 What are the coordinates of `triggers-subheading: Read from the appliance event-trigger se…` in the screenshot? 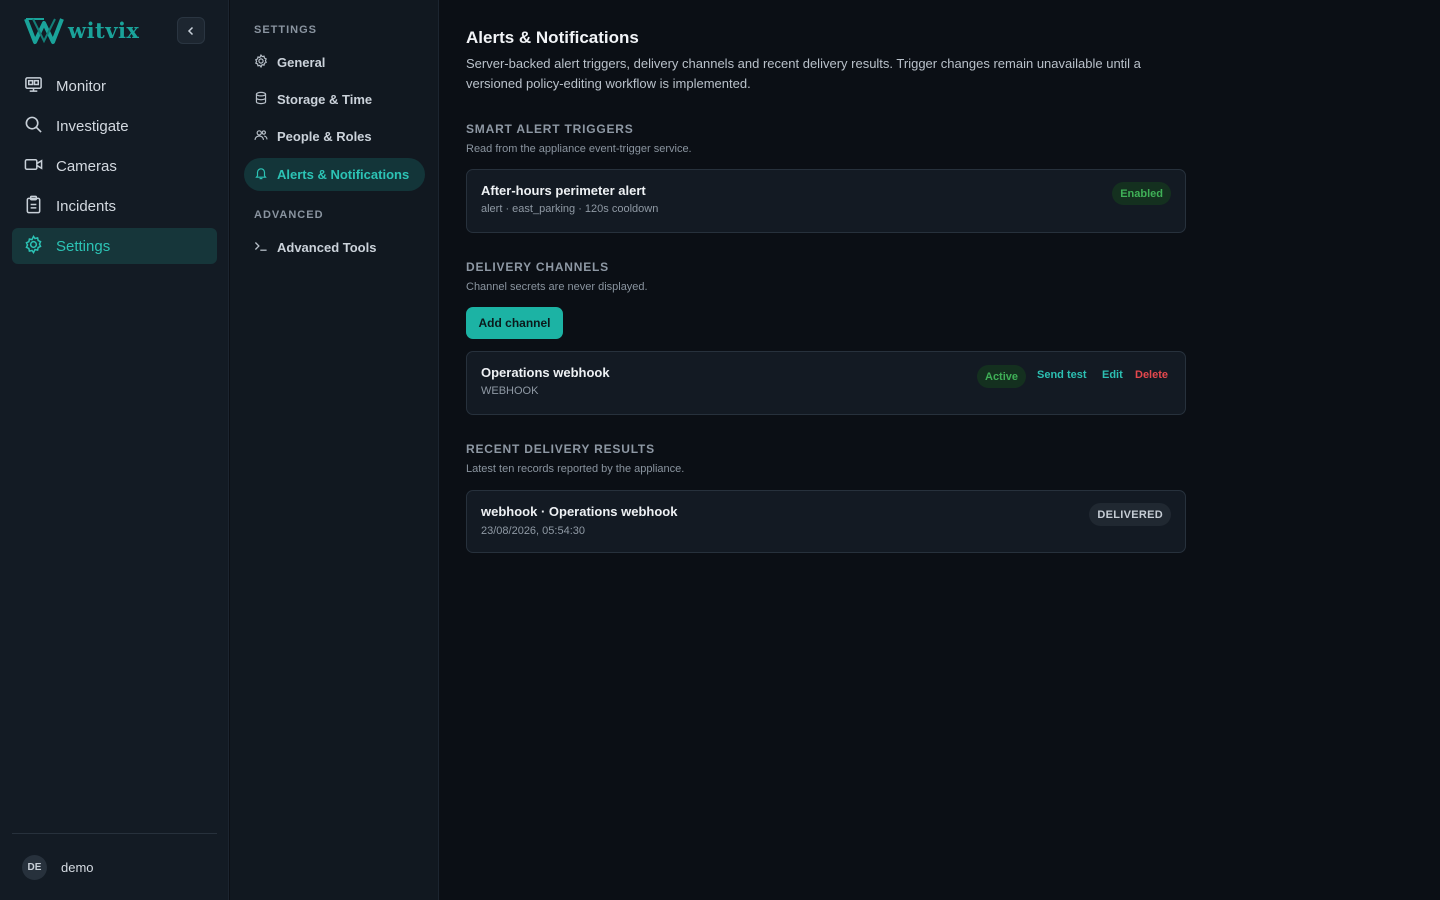 It's located at (579, 149).